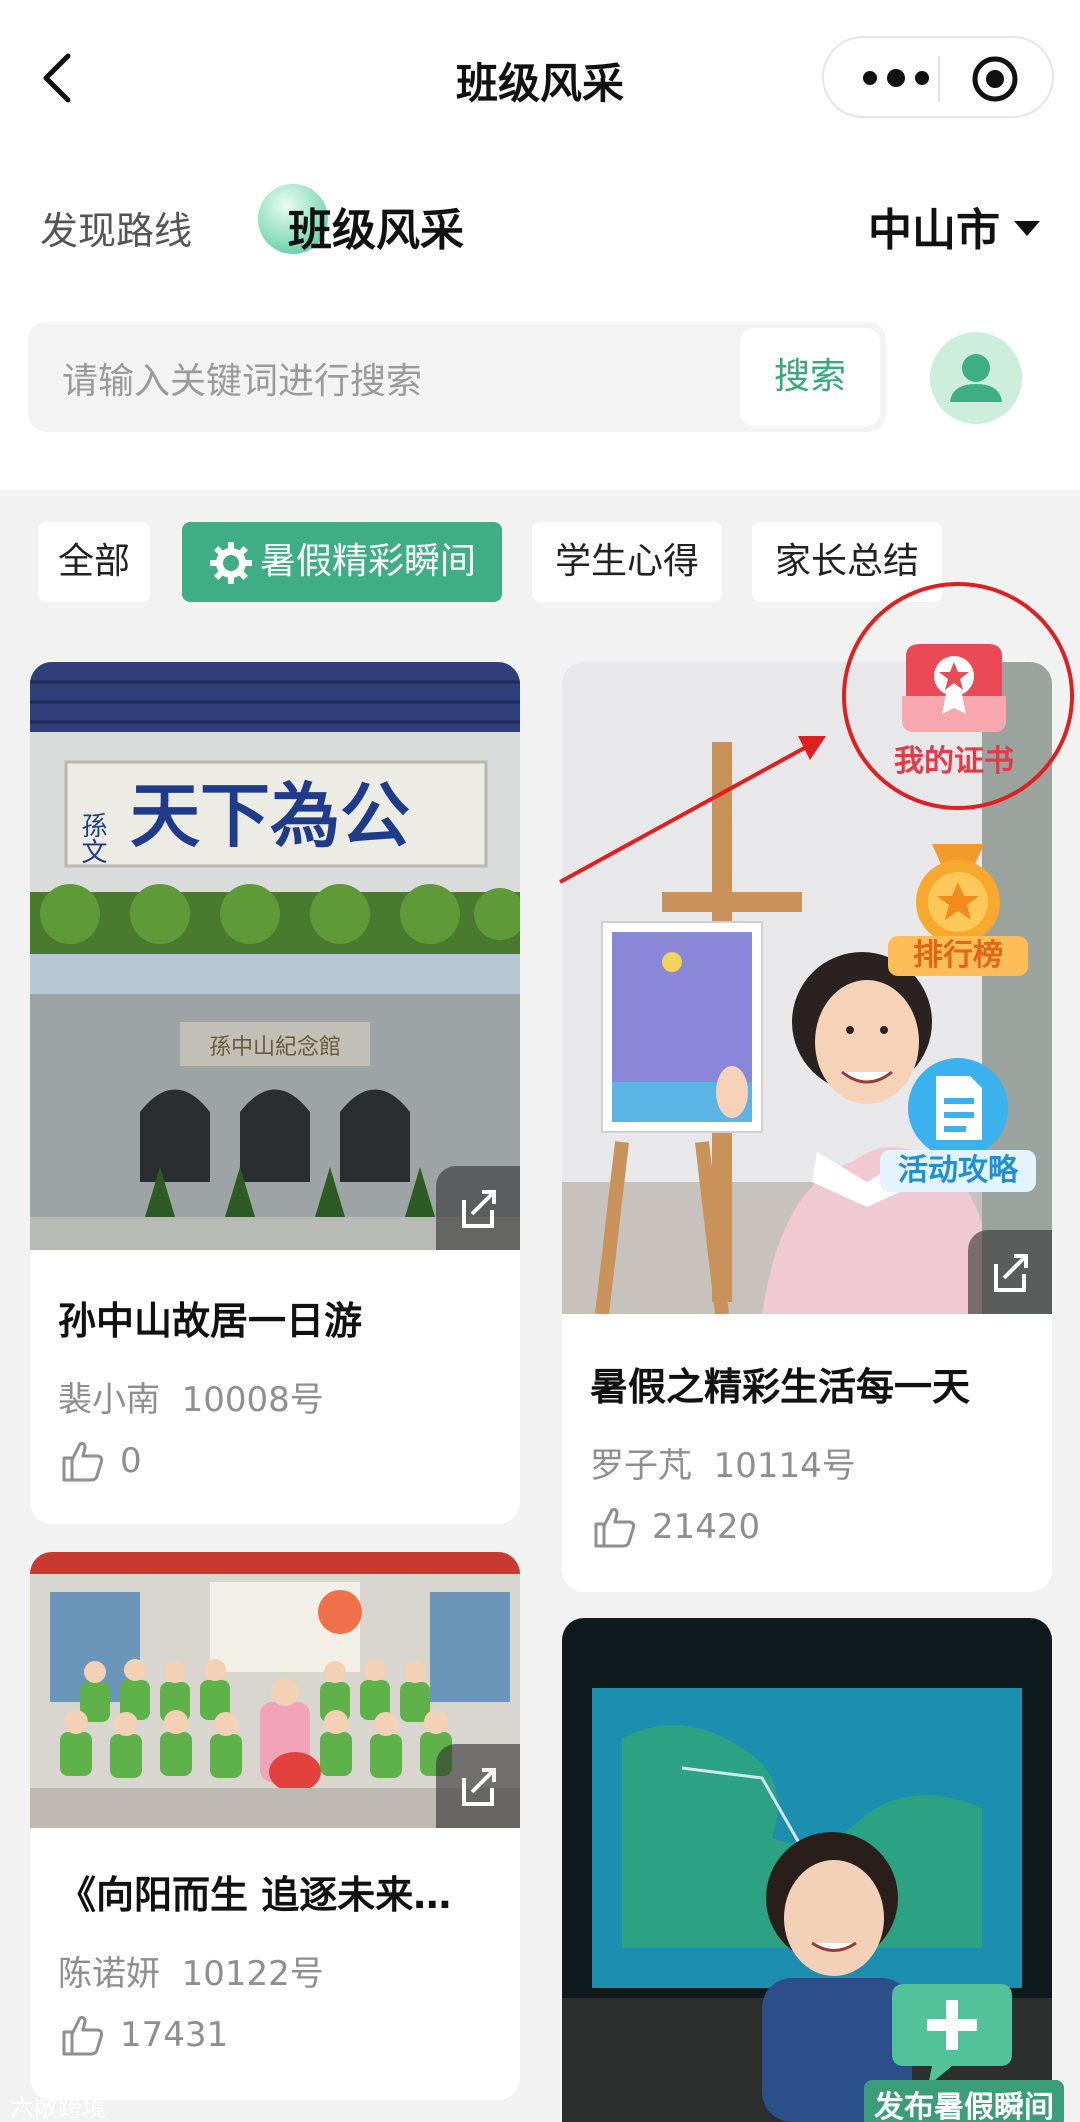 The width and height of the screenshot is (1080, 2122). I want to click on post-card: 《向阳而生 追逐未来… 陈诺妍 10122号 17431, so click(275, 1826).